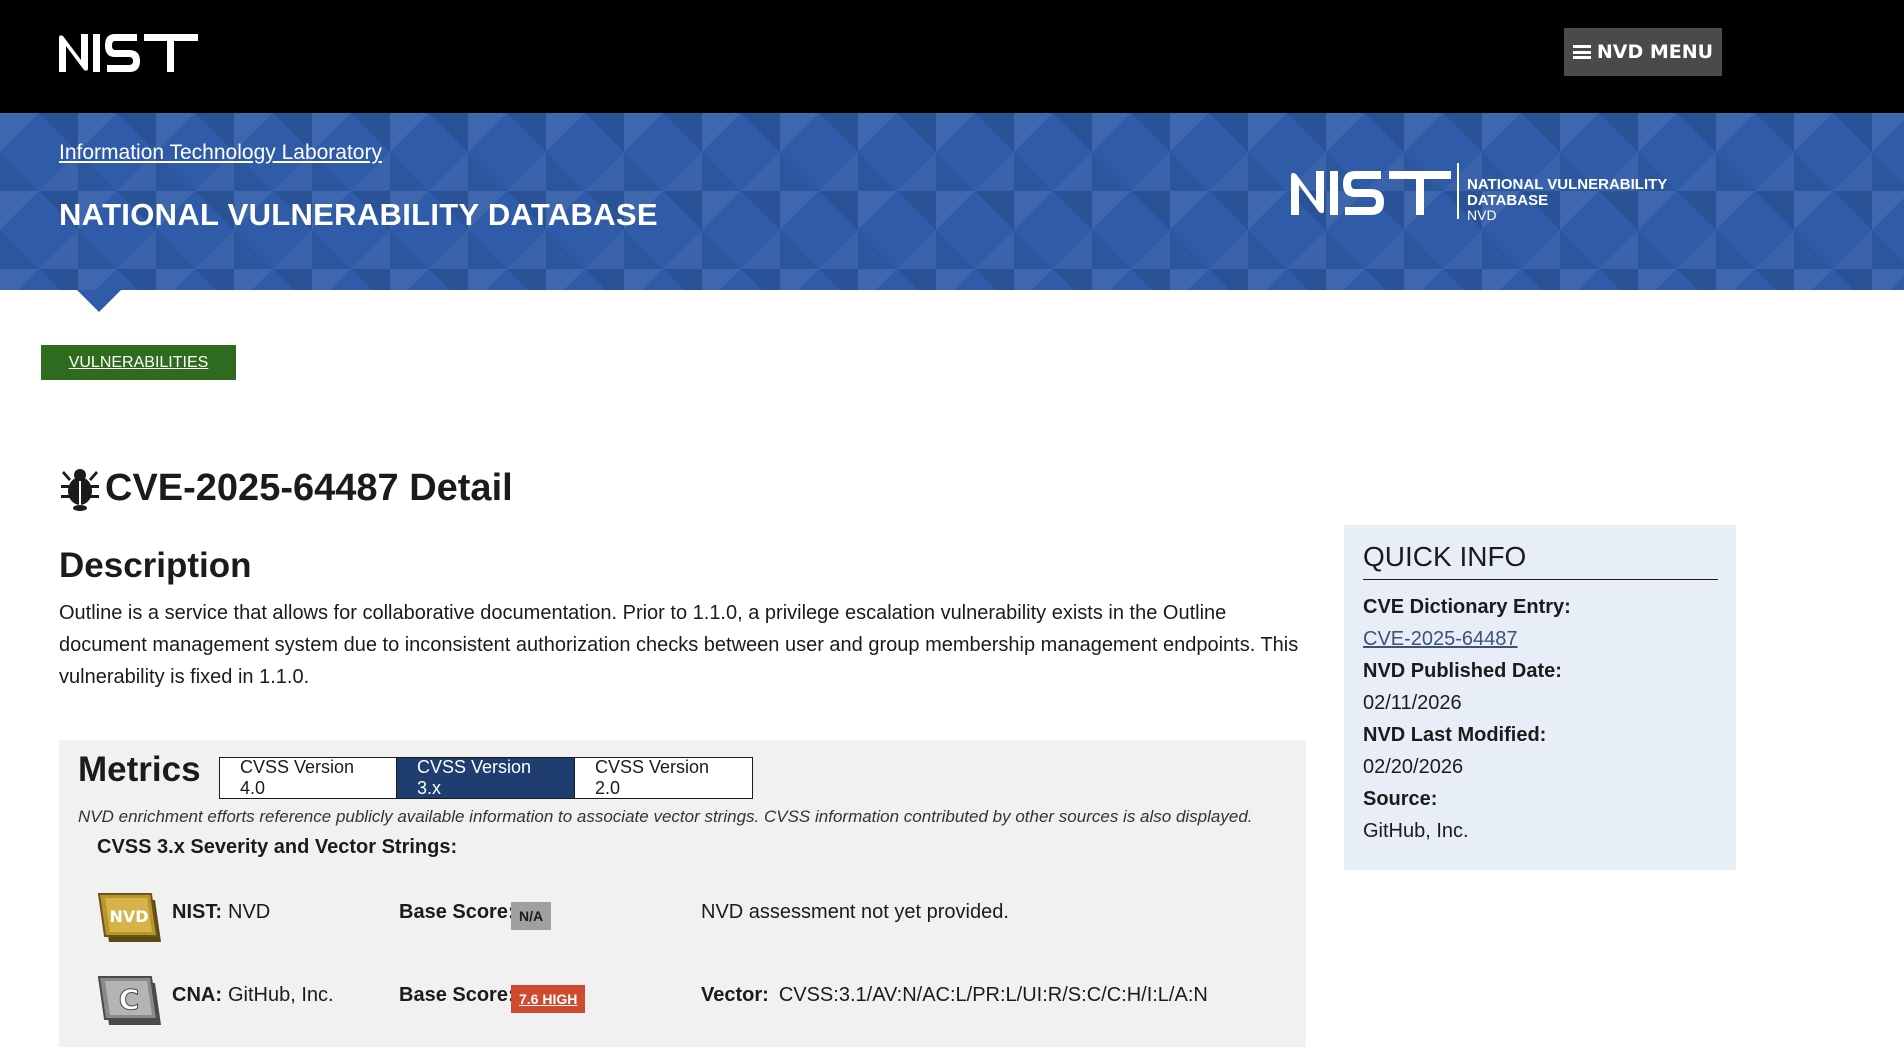 The image size is (1904, 1060). I want to click on tab-cvss-3-x: CVSS Version 3.x, so click(486, 778).